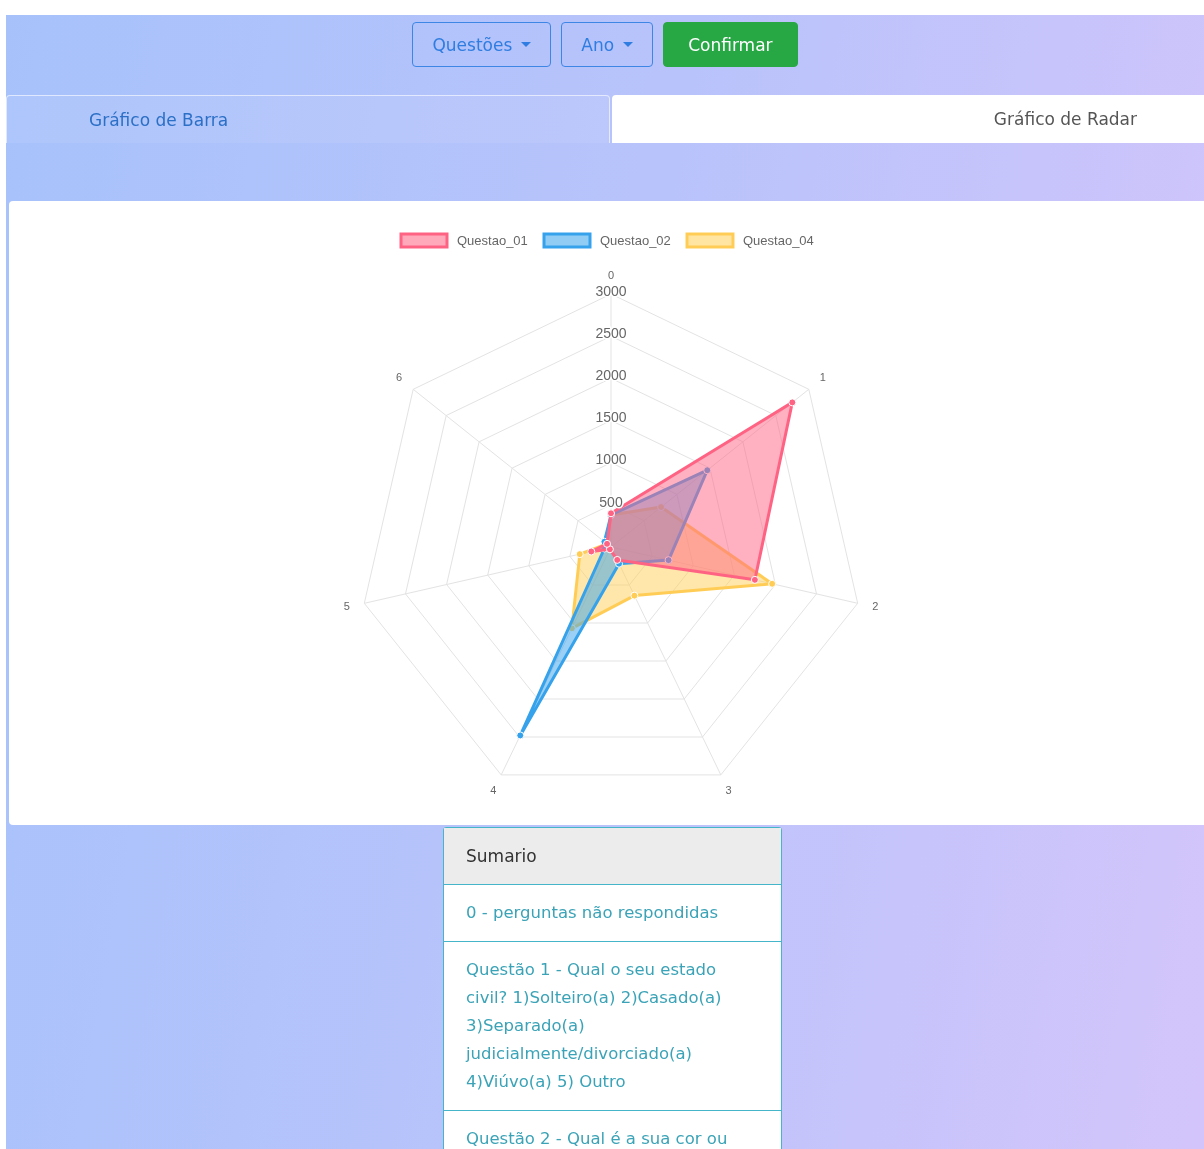 Image resolution: width=1204 pixels, height=1149 pixels. I want to click on axis-label: 1, so click(822, 376).